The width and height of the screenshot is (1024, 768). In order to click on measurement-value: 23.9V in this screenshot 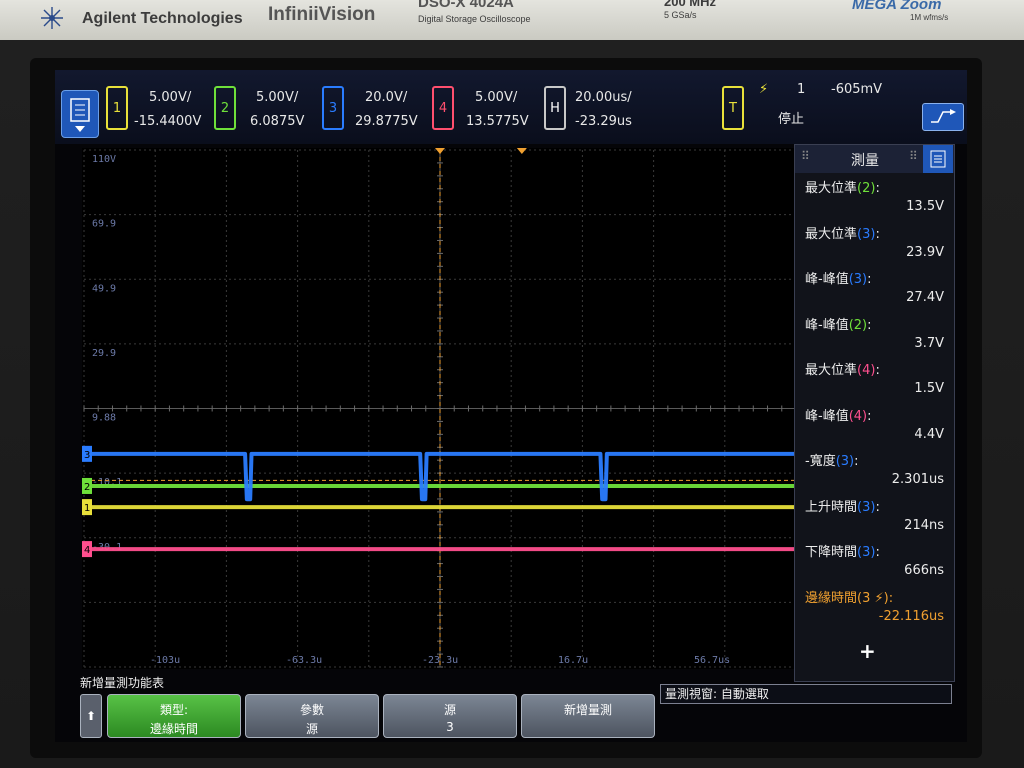, I will do `click(925, 252)`.